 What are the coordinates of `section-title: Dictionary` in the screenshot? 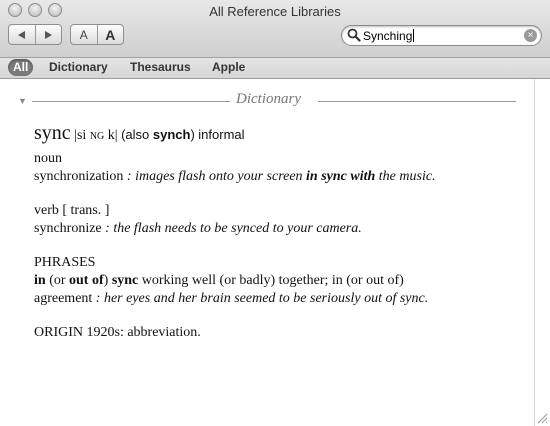 It's located at (268, 99).